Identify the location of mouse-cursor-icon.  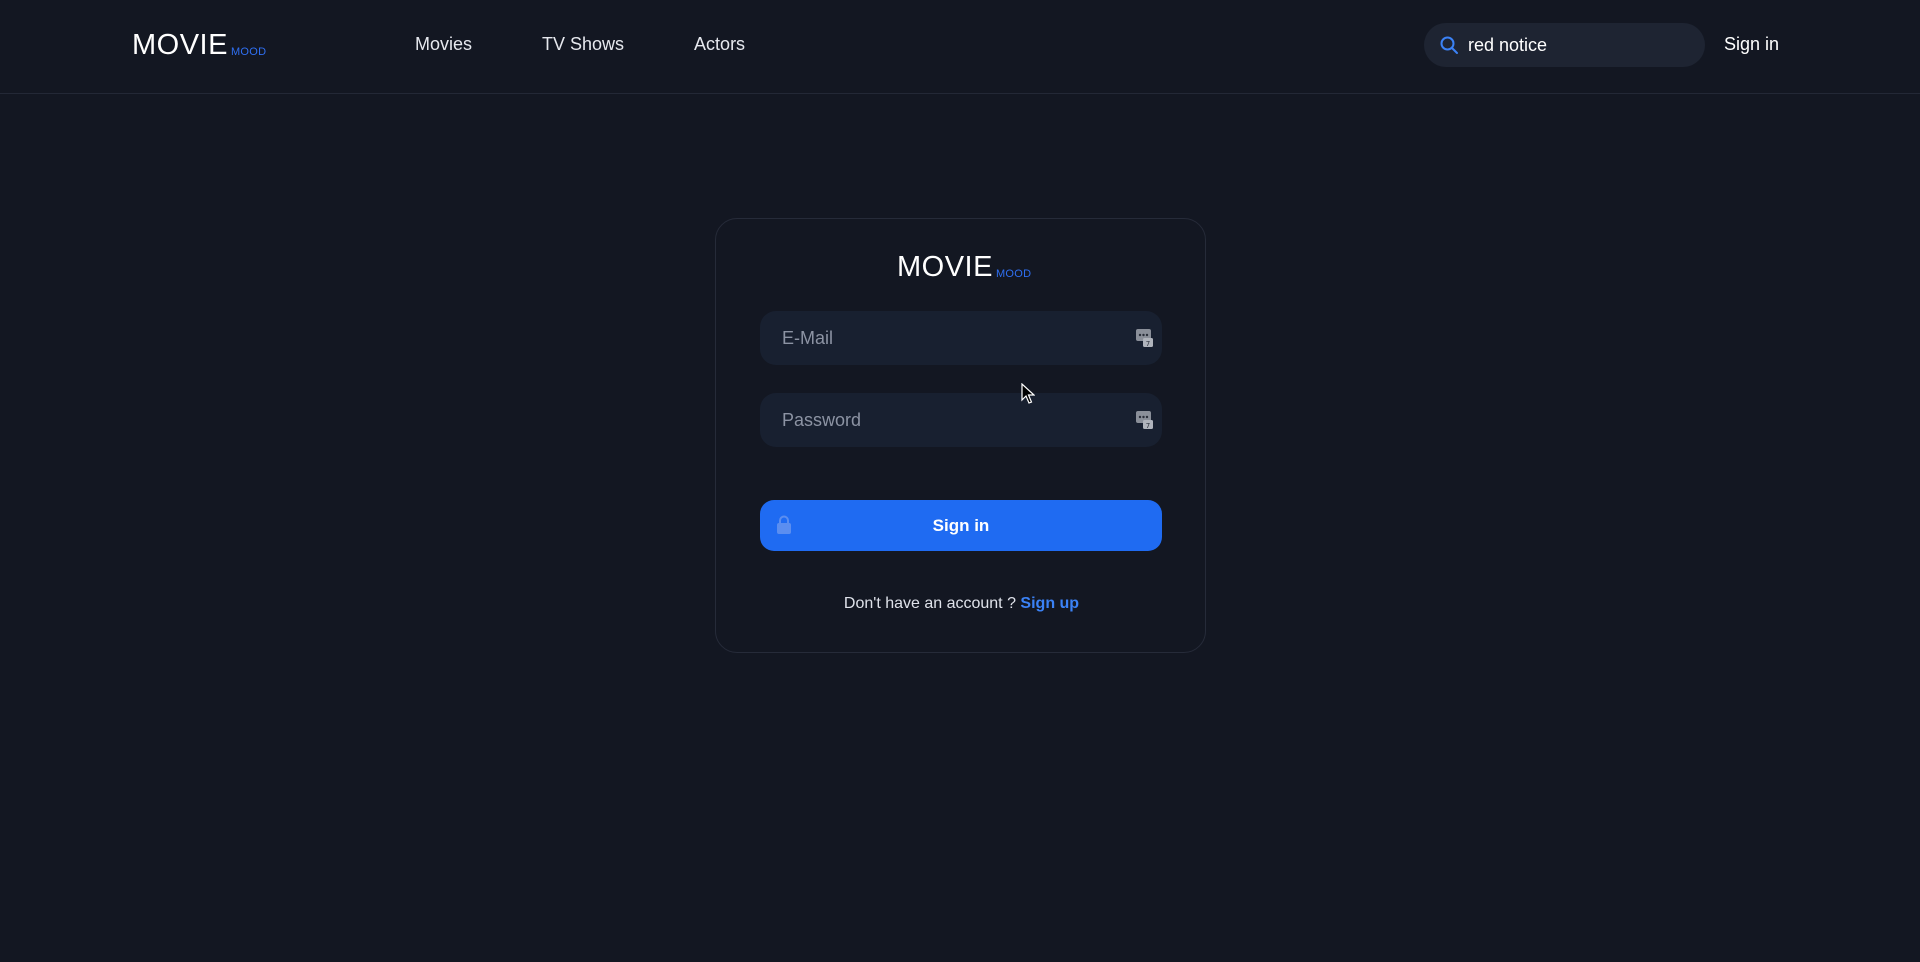
(1028, 393).